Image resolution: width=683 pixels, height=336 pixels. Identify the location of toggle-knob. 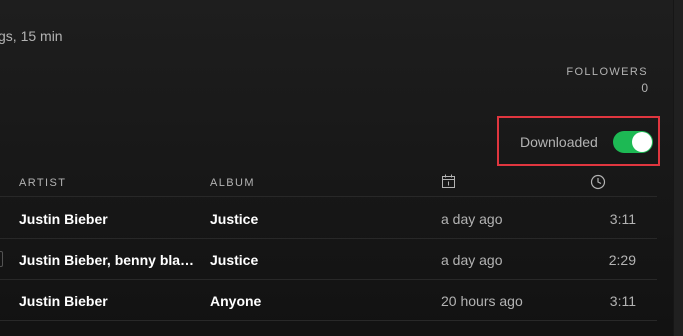
(642, 142).